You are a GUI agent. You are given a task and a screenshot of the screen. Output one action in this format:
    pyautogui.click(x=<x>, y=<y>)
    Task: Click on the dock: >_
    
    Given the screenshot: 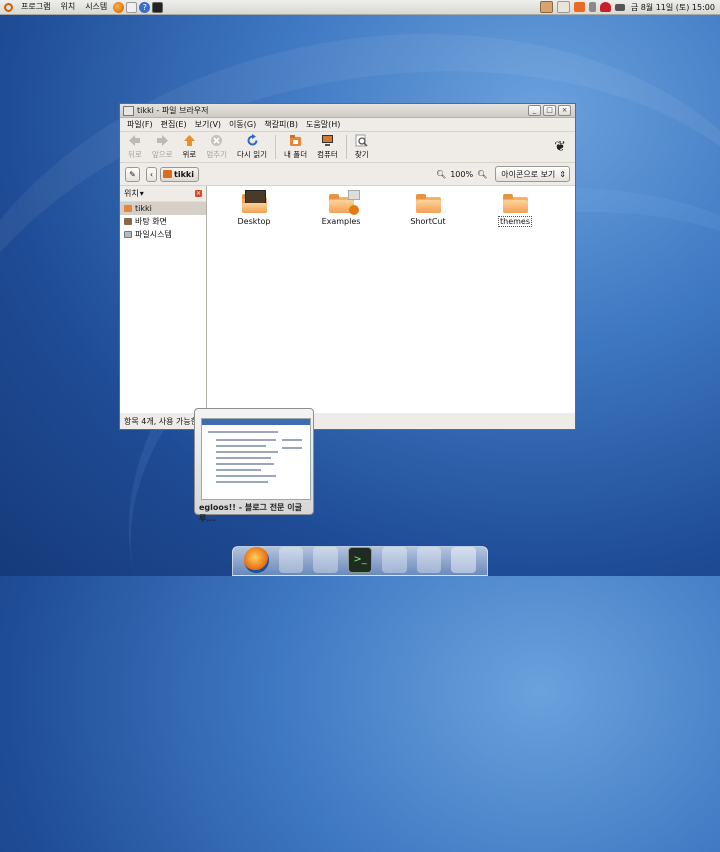 What is the action you would take?
    pyautogui.click(x=360, y=561)
    